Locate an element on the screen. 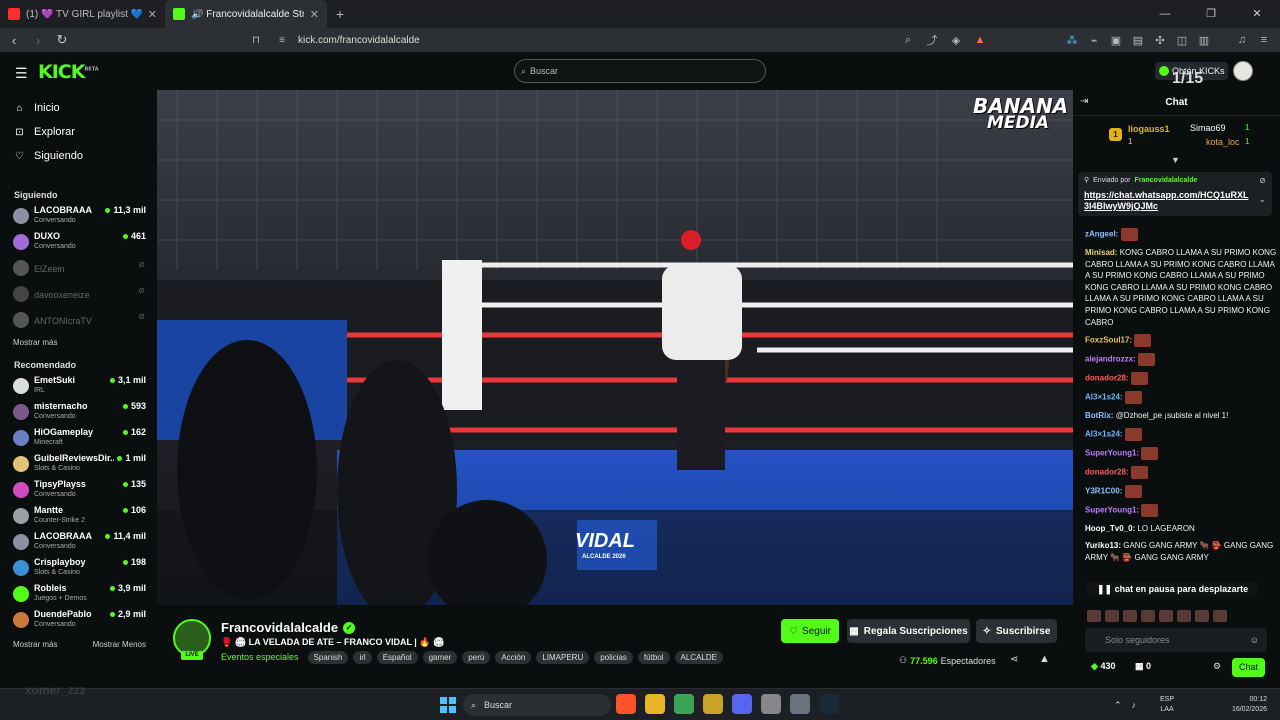 Image resolution: width=1280 pixels, height=720 pixels. start-button is located at coordinates (448, 705).